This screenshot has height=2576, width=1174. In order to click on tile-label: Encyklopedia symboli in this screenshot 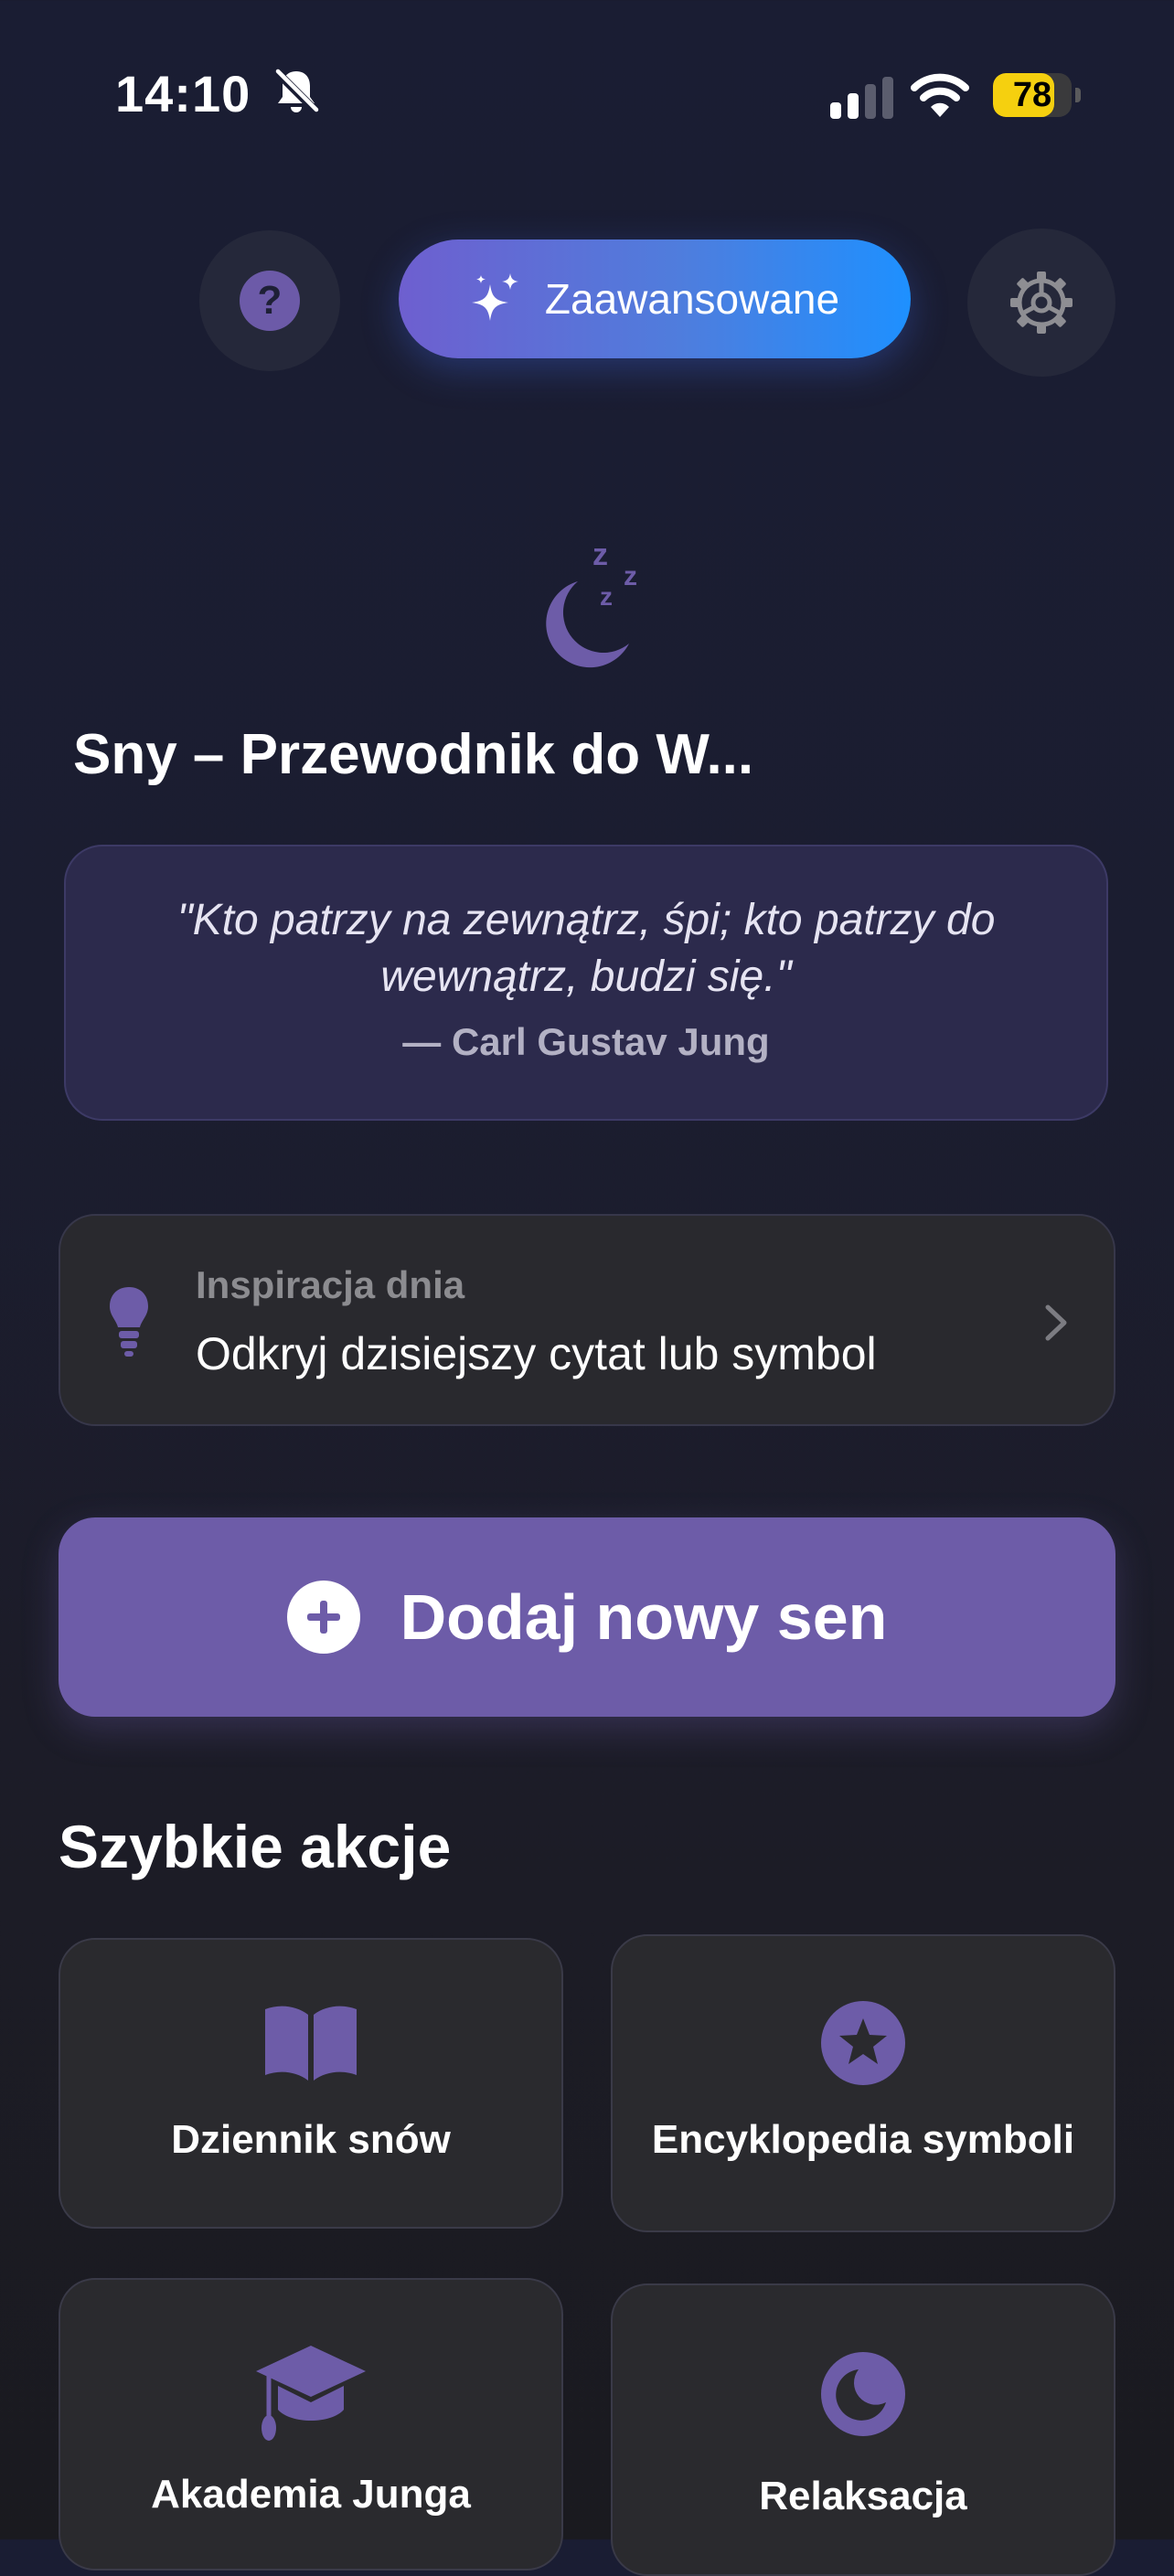, I will do `click(863, 2140)`.